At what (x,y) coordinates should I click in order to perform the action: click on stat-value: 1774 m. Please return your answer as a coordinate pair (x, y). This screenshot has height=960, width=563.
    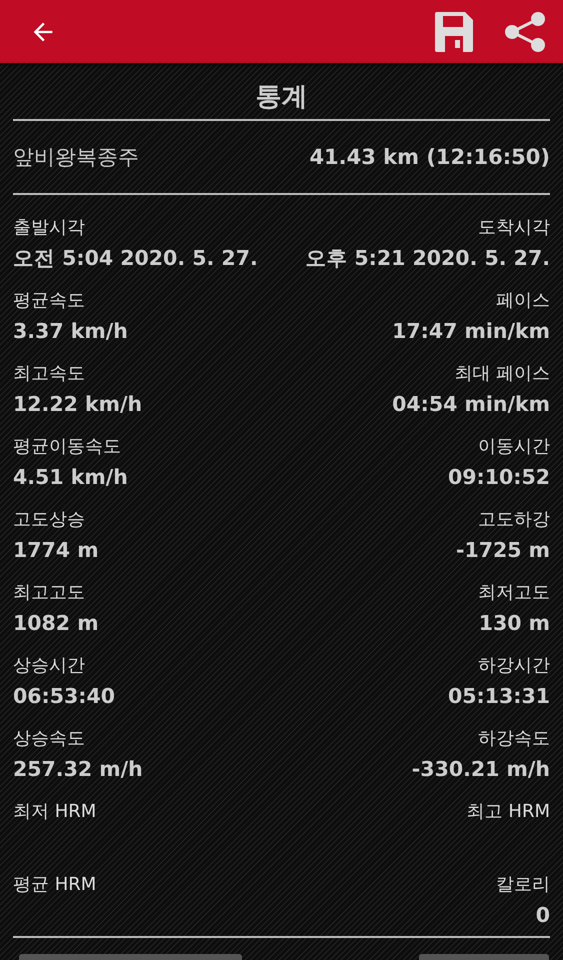
    Looking at the image, I should click on (56, 550).